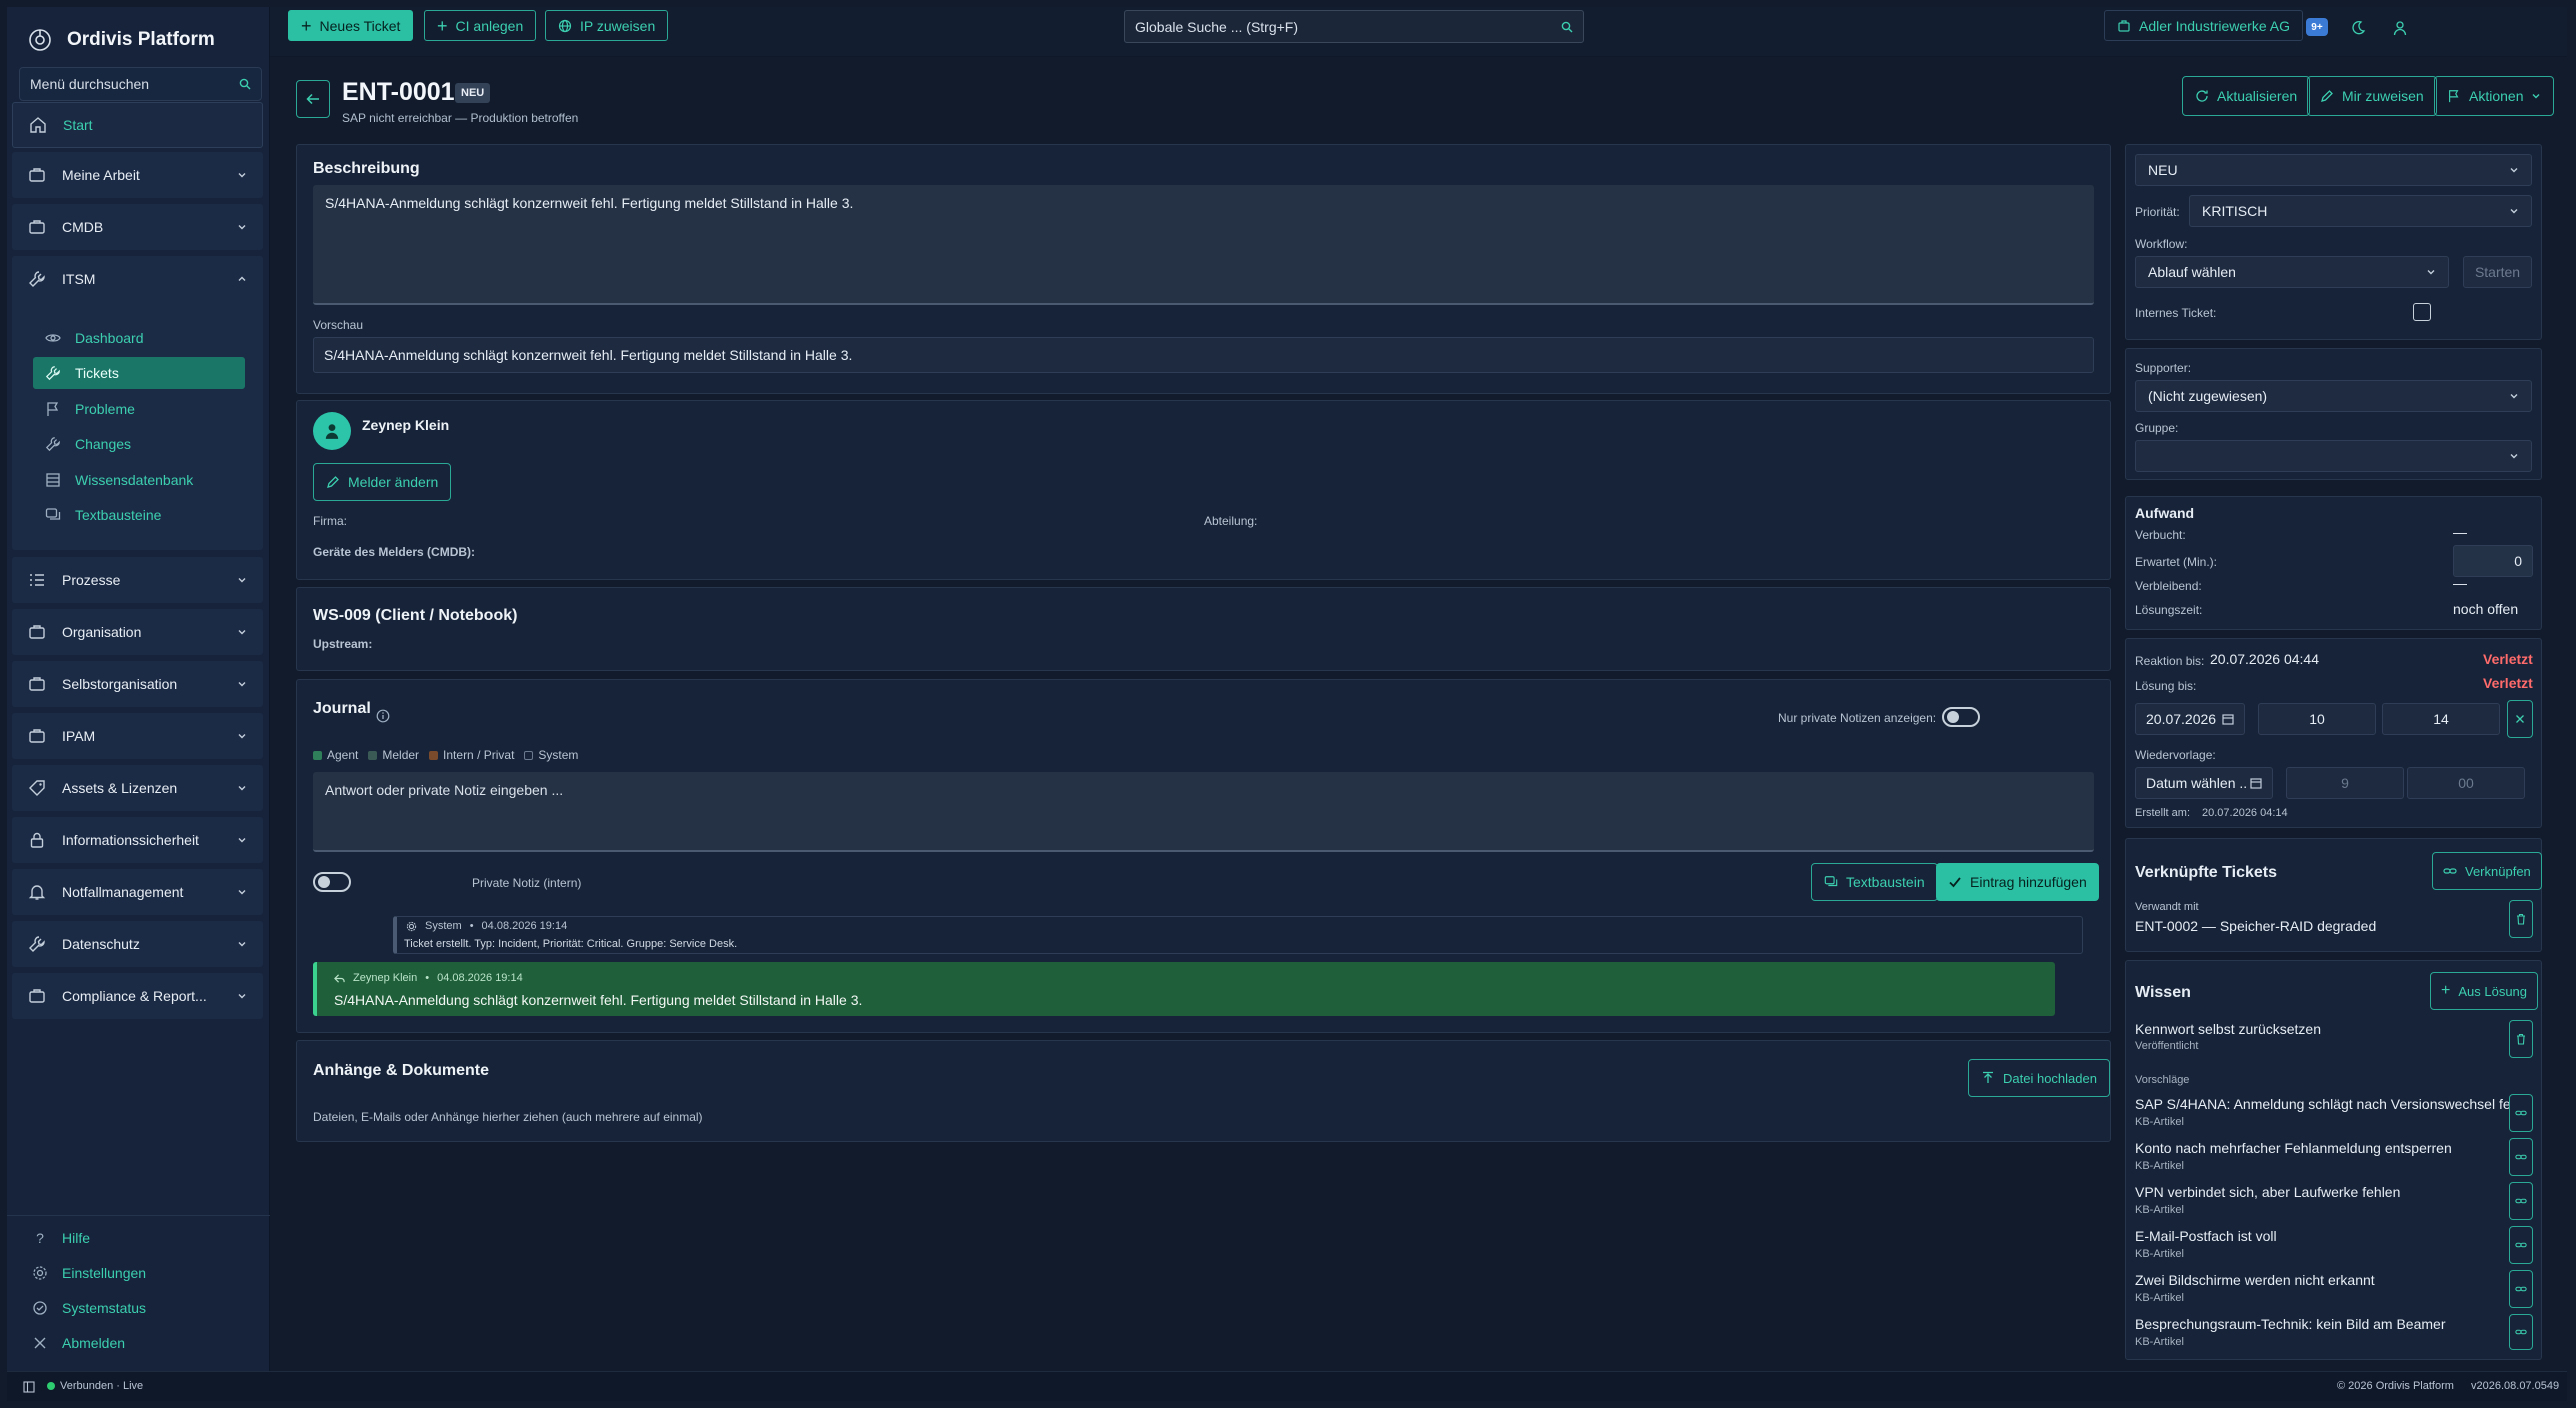 The height and width of the screenshot is (1408, 2576). I want to click on ci-create-button: + CI anlegen, so click(480, 25).